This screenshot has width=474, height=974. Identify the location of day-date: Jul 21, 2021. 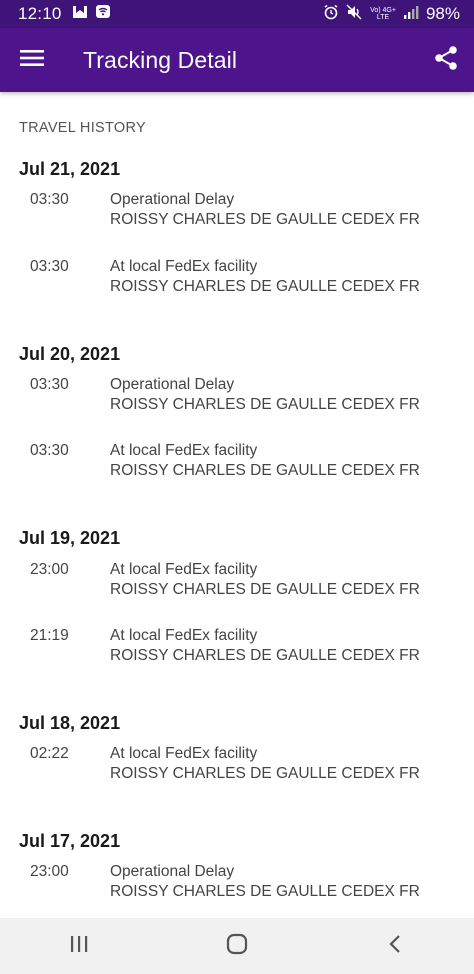
(70, 169).